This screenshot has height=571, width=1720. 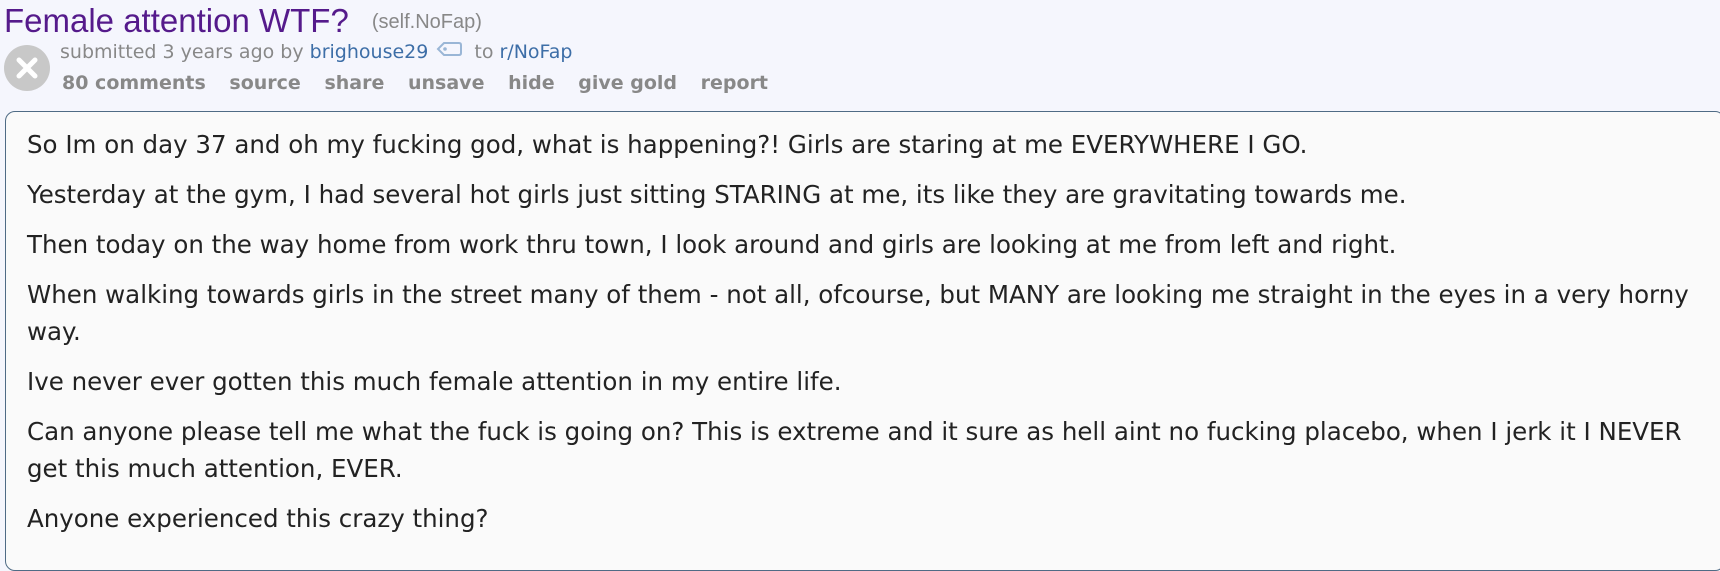 What do you see at coordinates (369, 52) in the screenshot?
I see `author-link: brighouse29` at bounding box center [369, 52].